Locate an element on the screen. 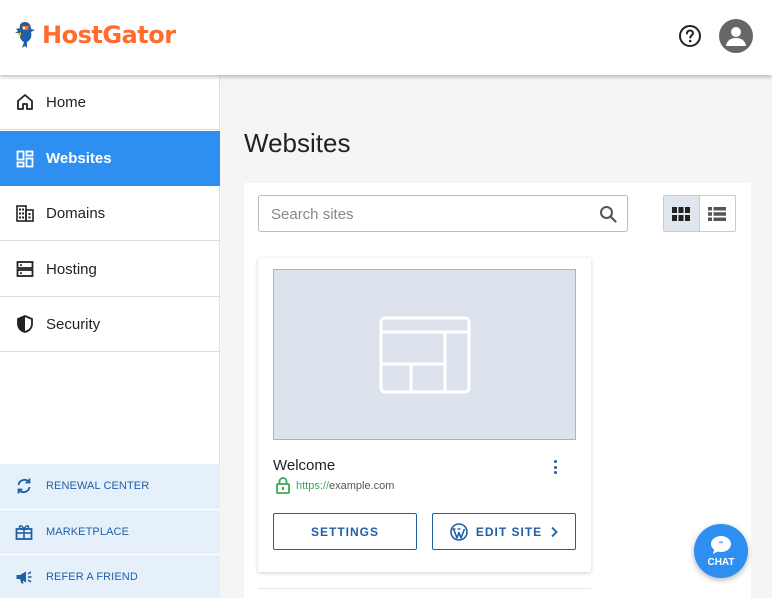 This screenshot has width=772, height=598. refer-a-friend-label: REFER A FRIEND is located at coordinates (92, 576).